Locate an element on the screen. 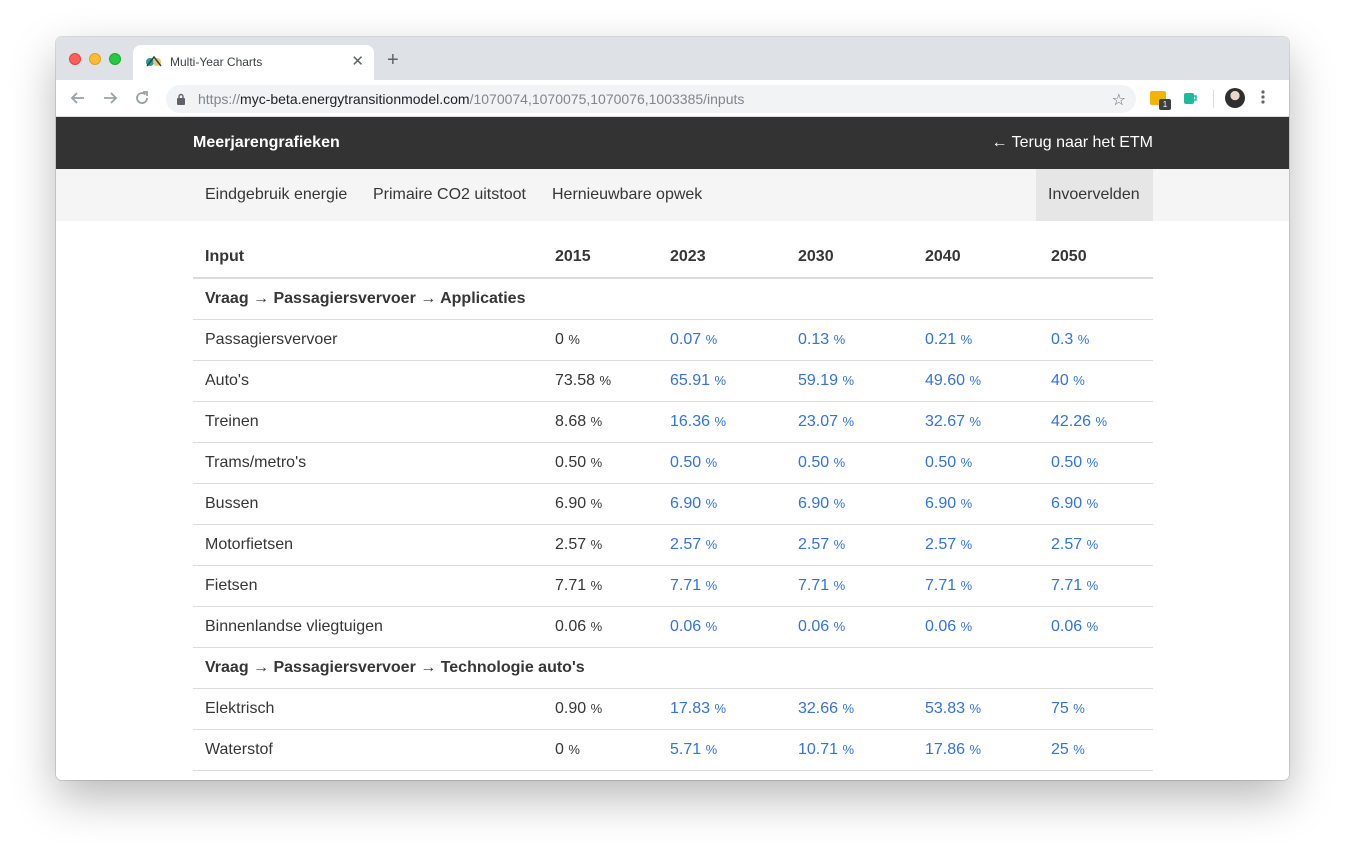 The image size is (1345, 855). future-value-cell: 32.66 % is located at coordinates (849, 709).